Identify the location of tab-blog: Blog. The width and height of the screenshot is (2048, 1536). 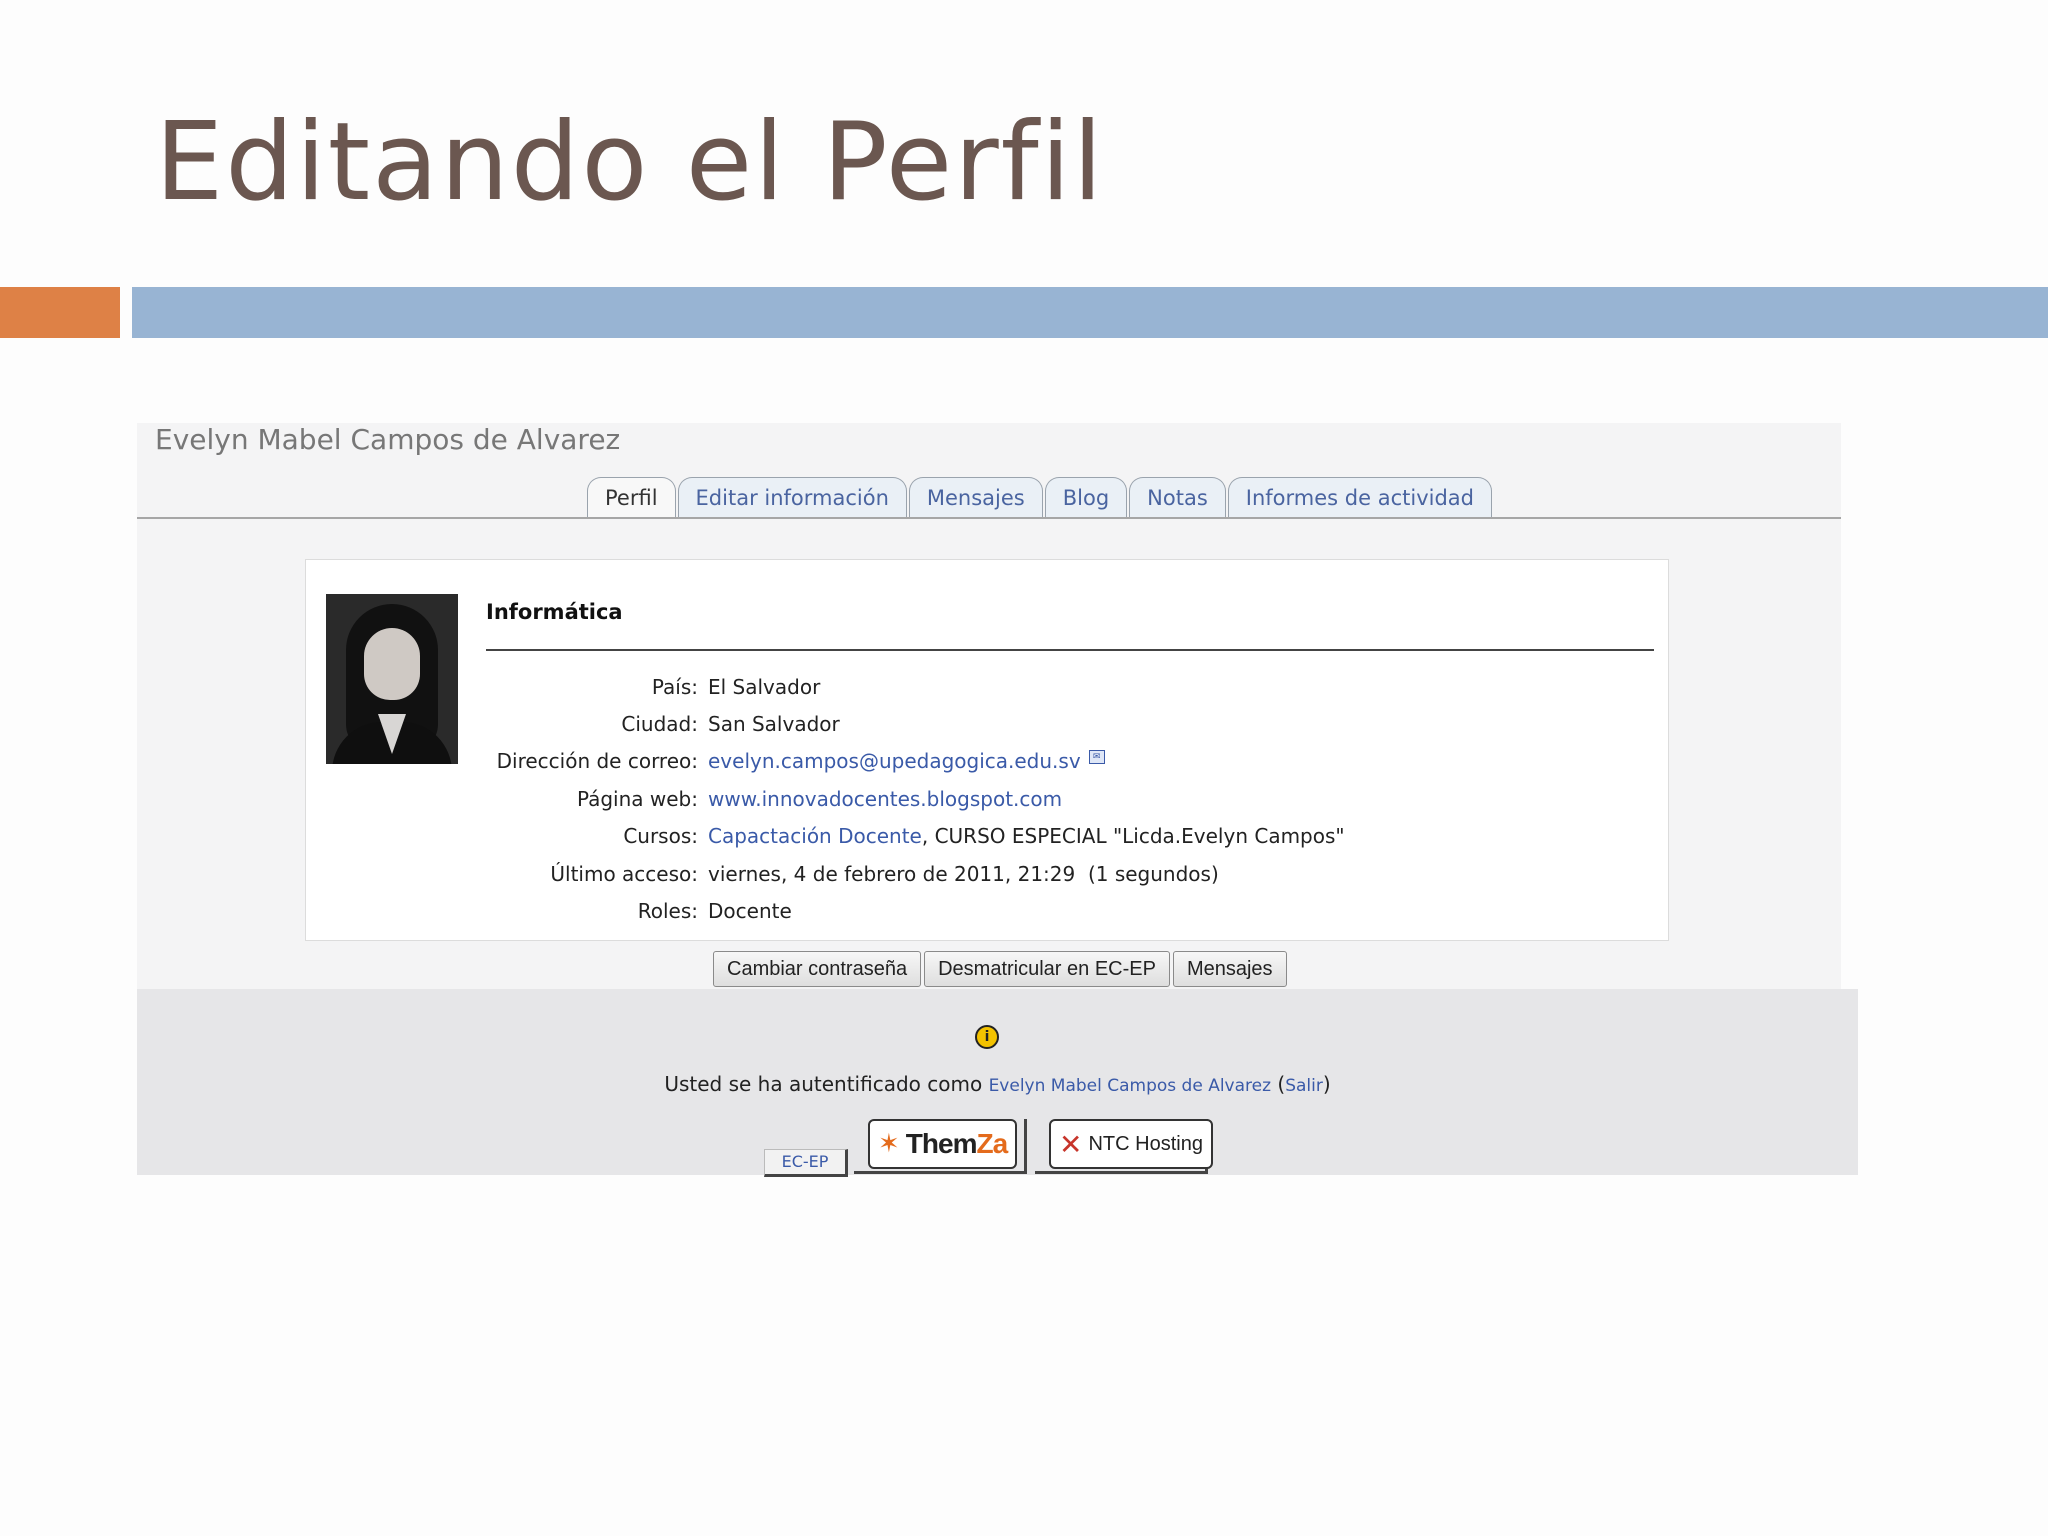
(1086, 497).